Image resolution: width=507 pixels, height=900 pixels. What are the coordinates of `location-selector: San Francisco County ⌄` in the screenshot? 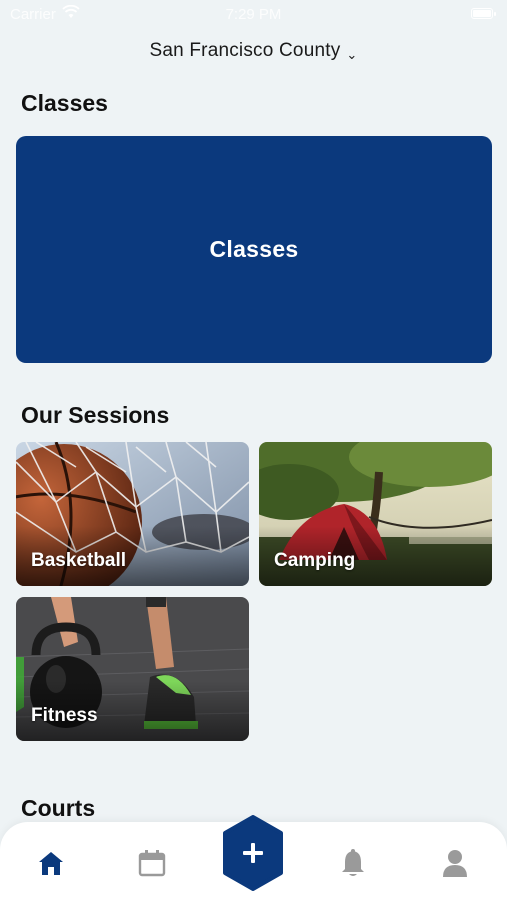 It's located at (253, 53).